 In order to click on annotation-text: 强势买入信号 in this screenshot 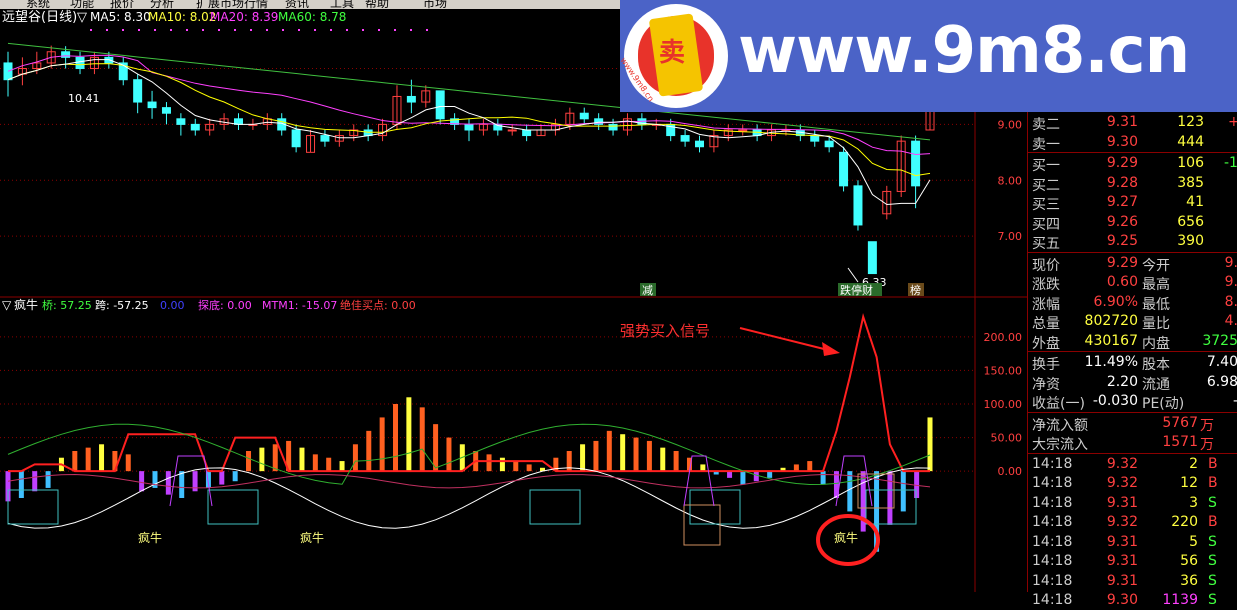, I will do `click(665, 331)`.